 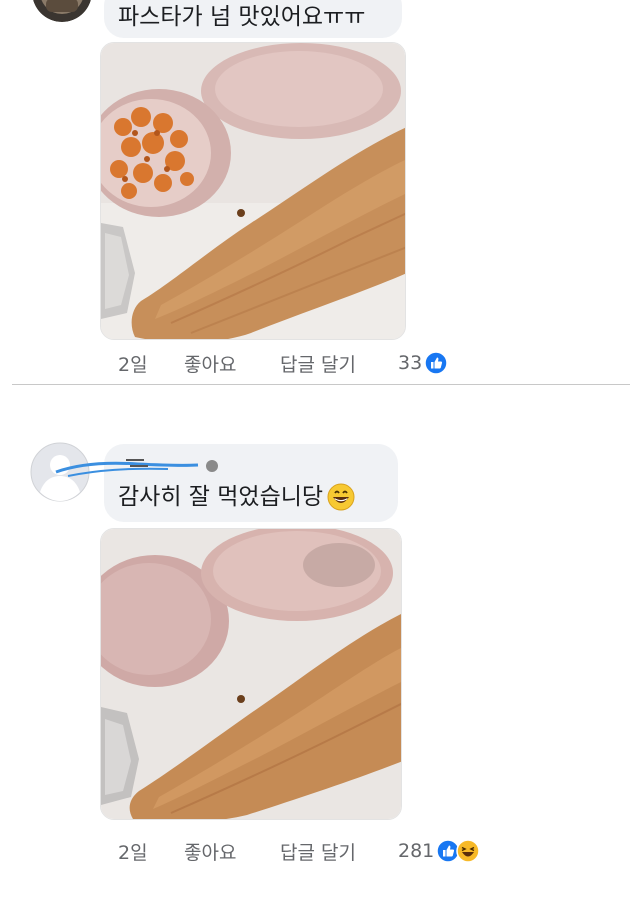 What do you see at coordinates (219, 468) in the screenshot?
I see `author-name-redacted` at bounding box center [219, 468].